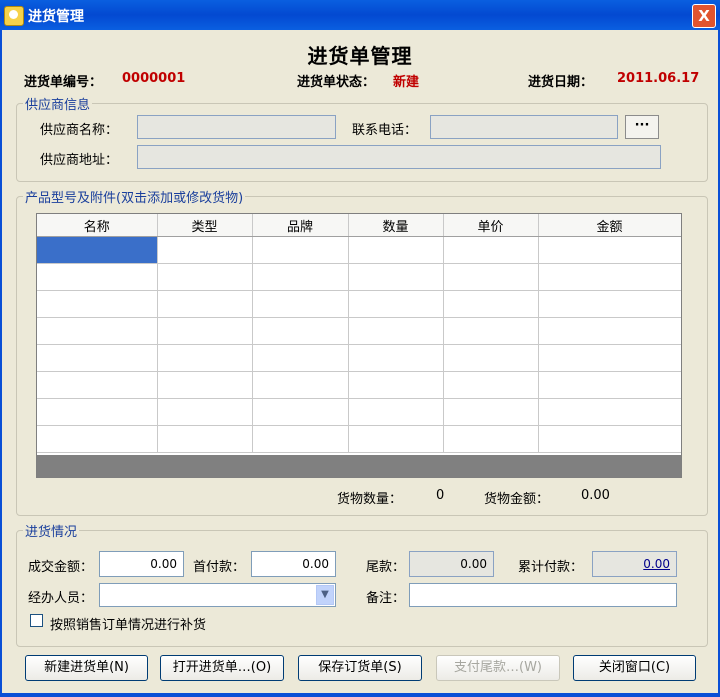  Describe the element at coordinates (63, 82) in the screenshot. I see `order-no-label: 进货单编号：` at that location.